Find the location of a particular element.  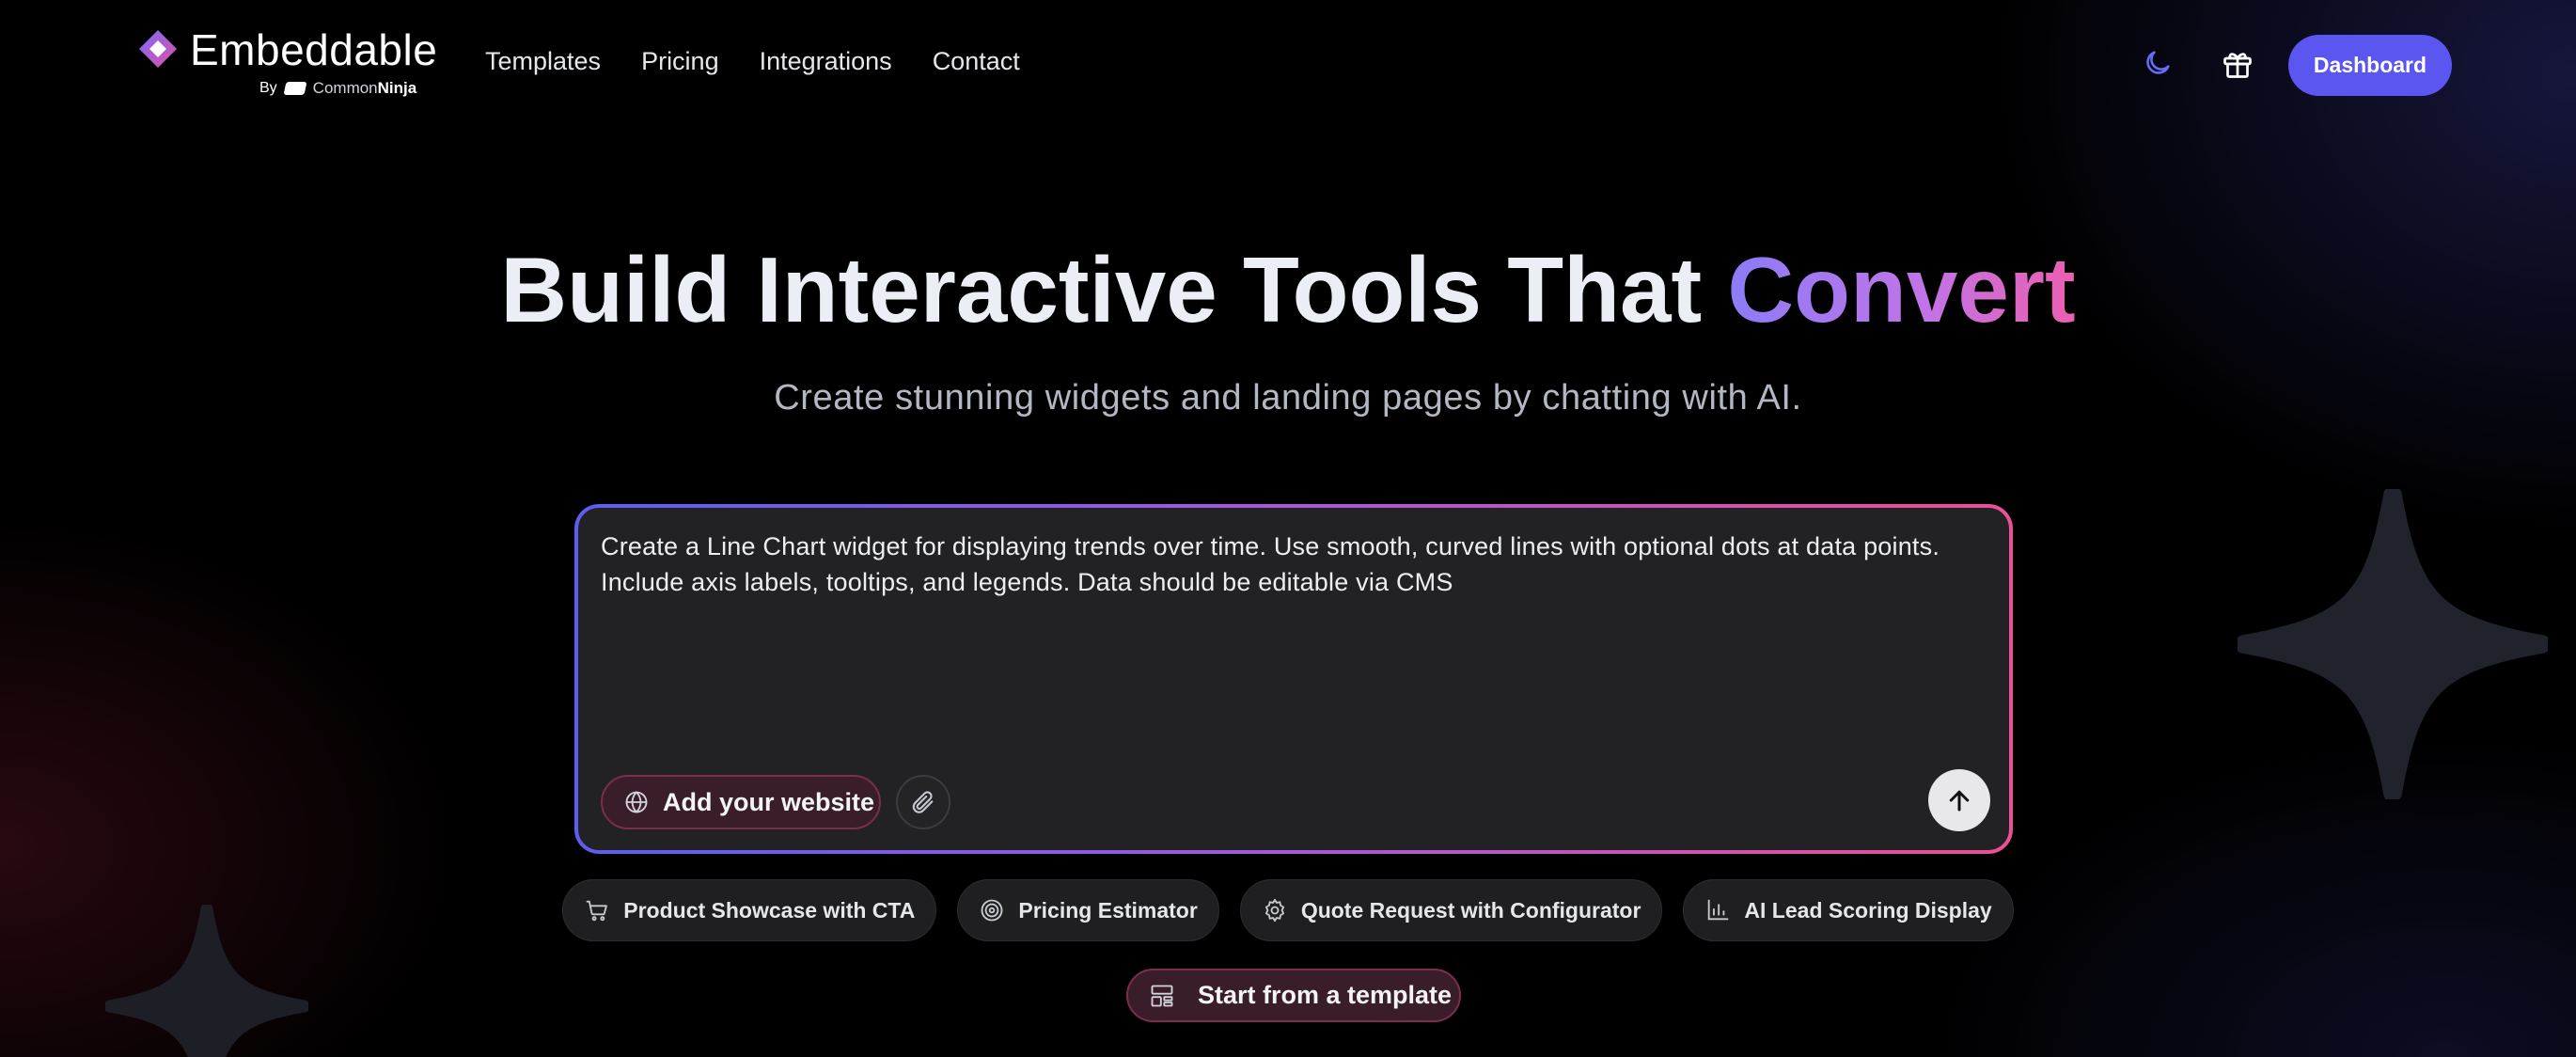

brand-logo: Embeddable By CommonNinja is located at coordinates (287, 65).